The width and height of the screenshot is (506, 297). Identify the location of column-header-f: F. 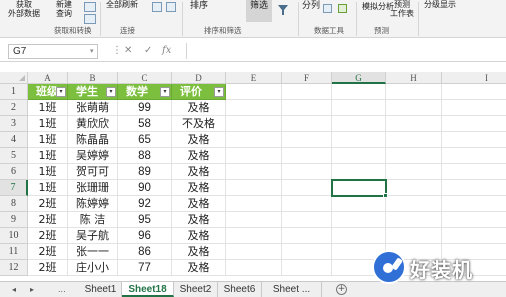
(307, 78).